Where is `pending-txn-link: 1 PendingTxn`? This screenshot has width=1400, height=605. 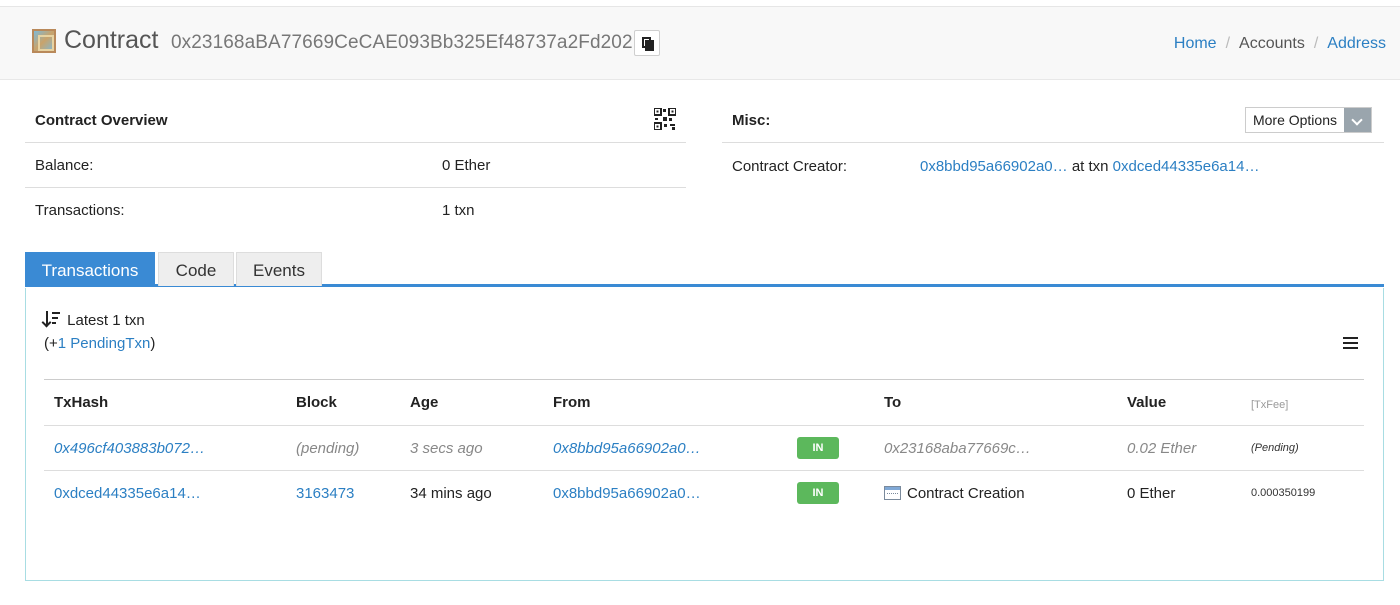
pending-txn-link: 1 PendingTxn is located at coordinates (104, 343).